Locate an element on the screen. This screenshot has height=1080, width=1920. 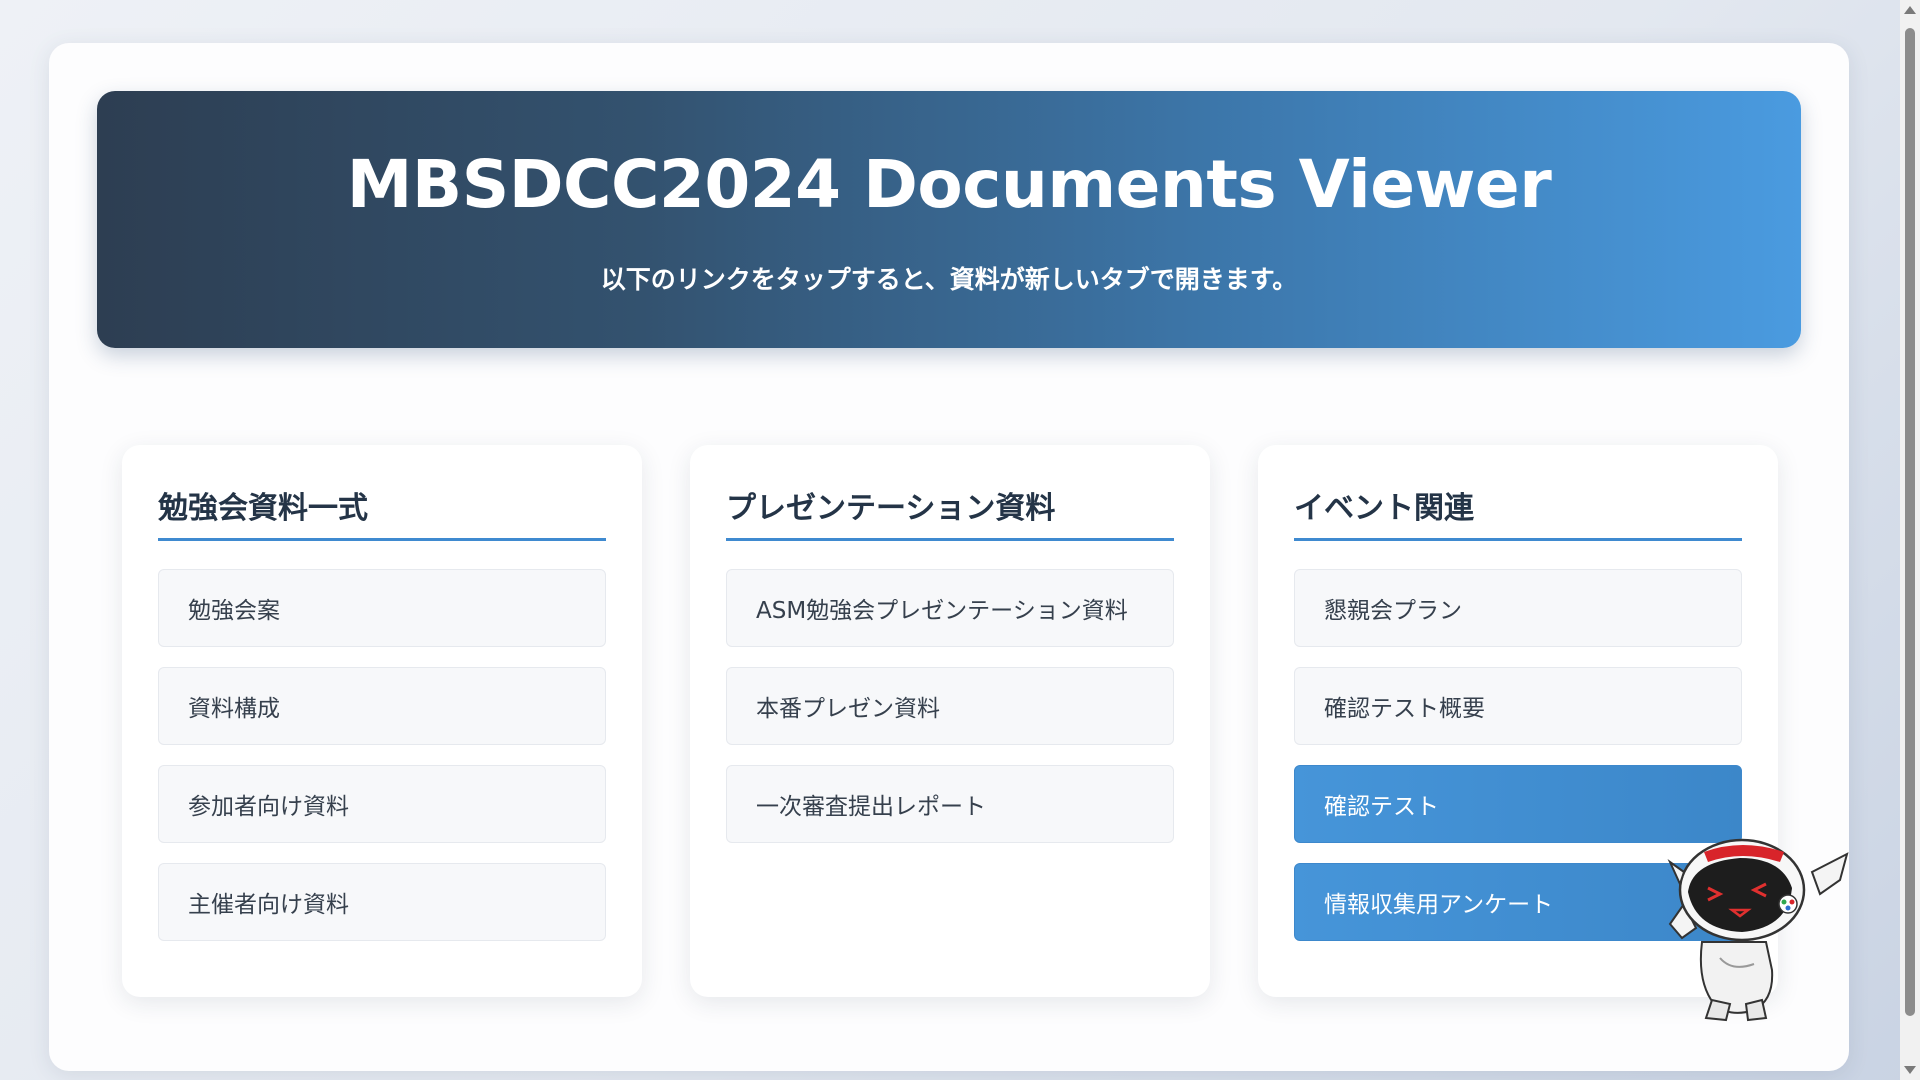
document-link: 一次審査提出レポート is located at coordinates (950, 804).